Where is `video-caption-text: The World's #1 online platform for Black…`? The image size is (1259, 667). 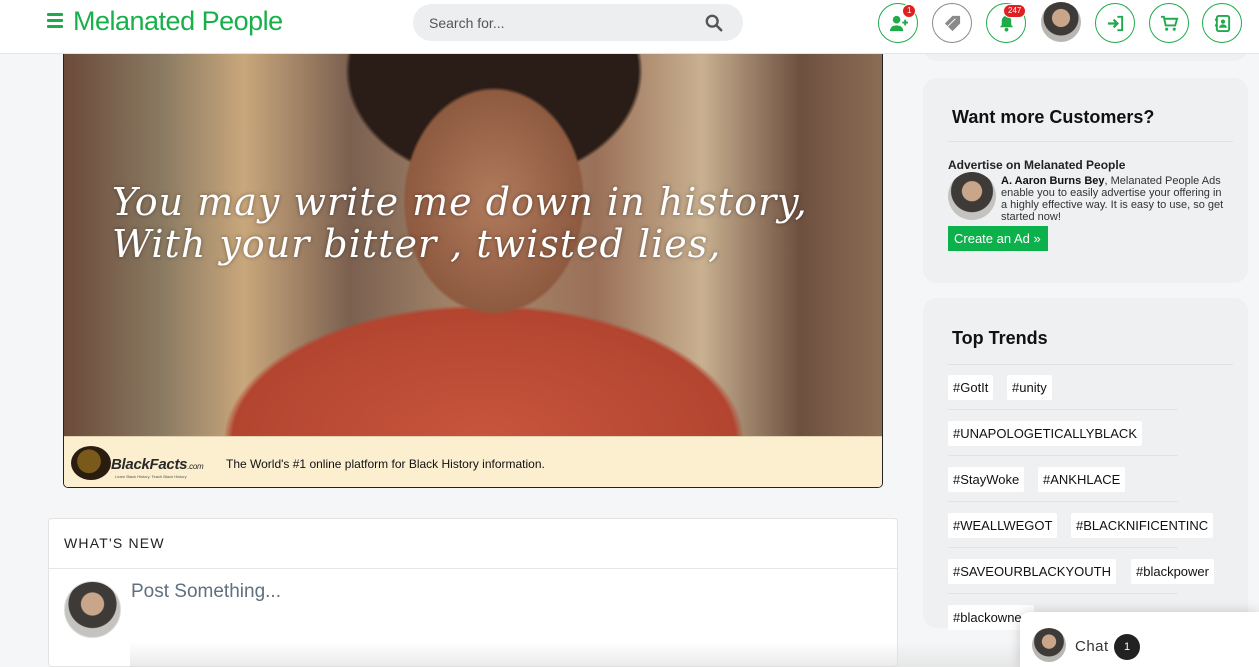 video-caption-text: The World's #1 online platform for Black… is located at coordinates (385, 464).